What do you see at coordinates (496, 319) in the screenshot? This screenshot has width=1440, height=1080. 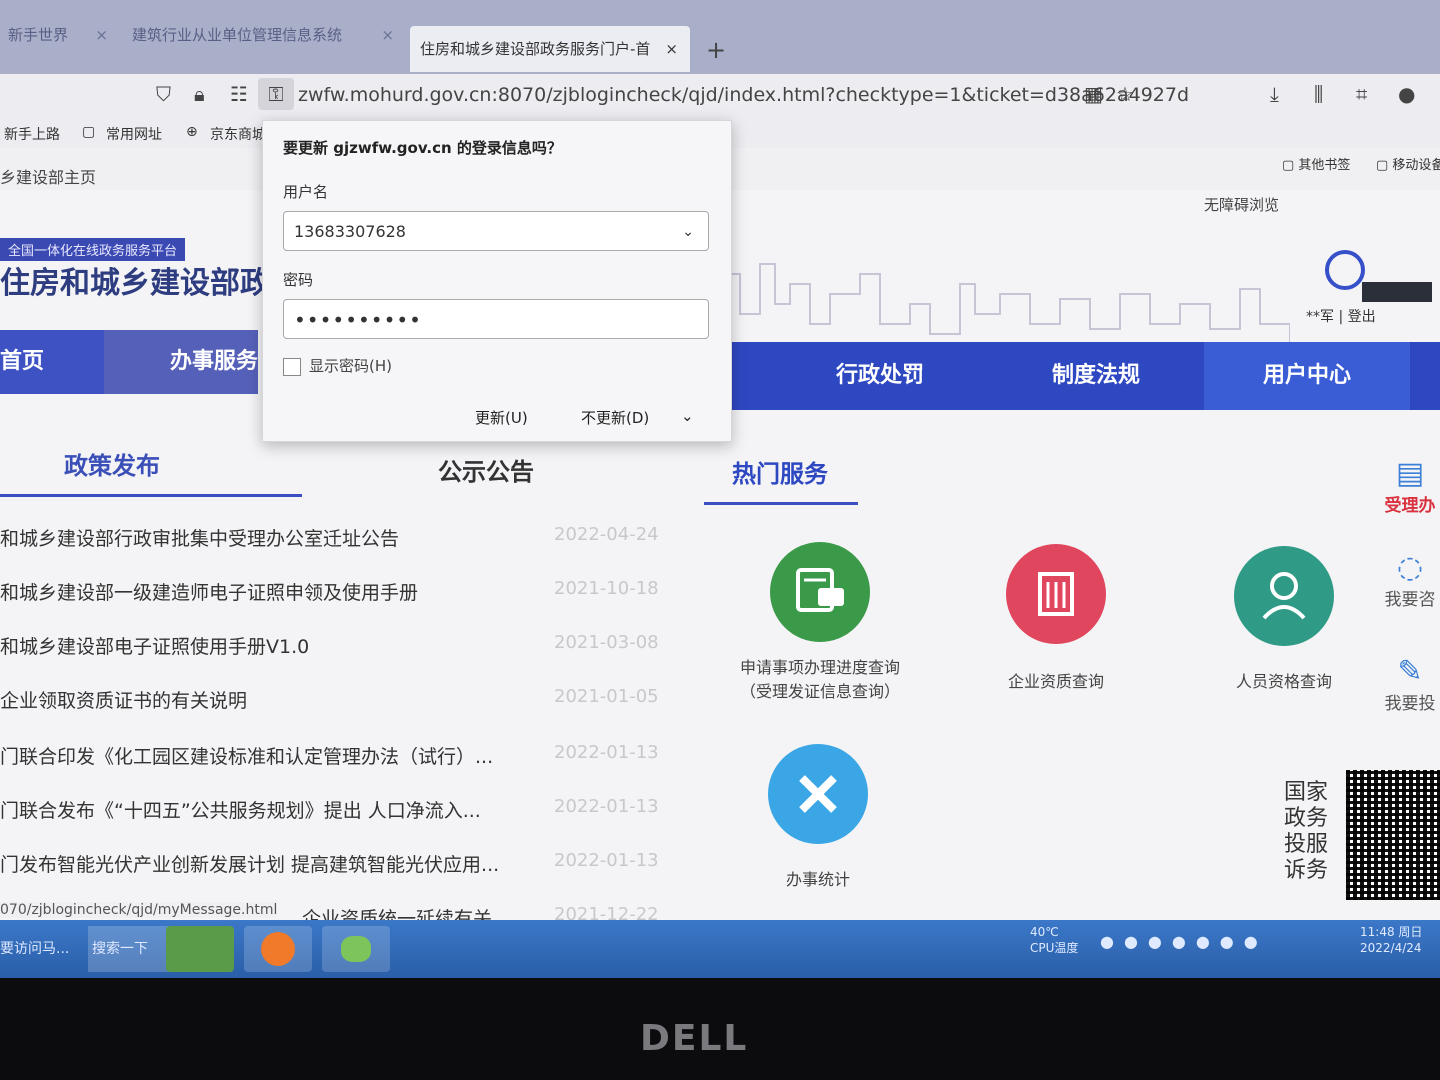 I see `password-field: ••••••••••` at bounding box center [496, 319].